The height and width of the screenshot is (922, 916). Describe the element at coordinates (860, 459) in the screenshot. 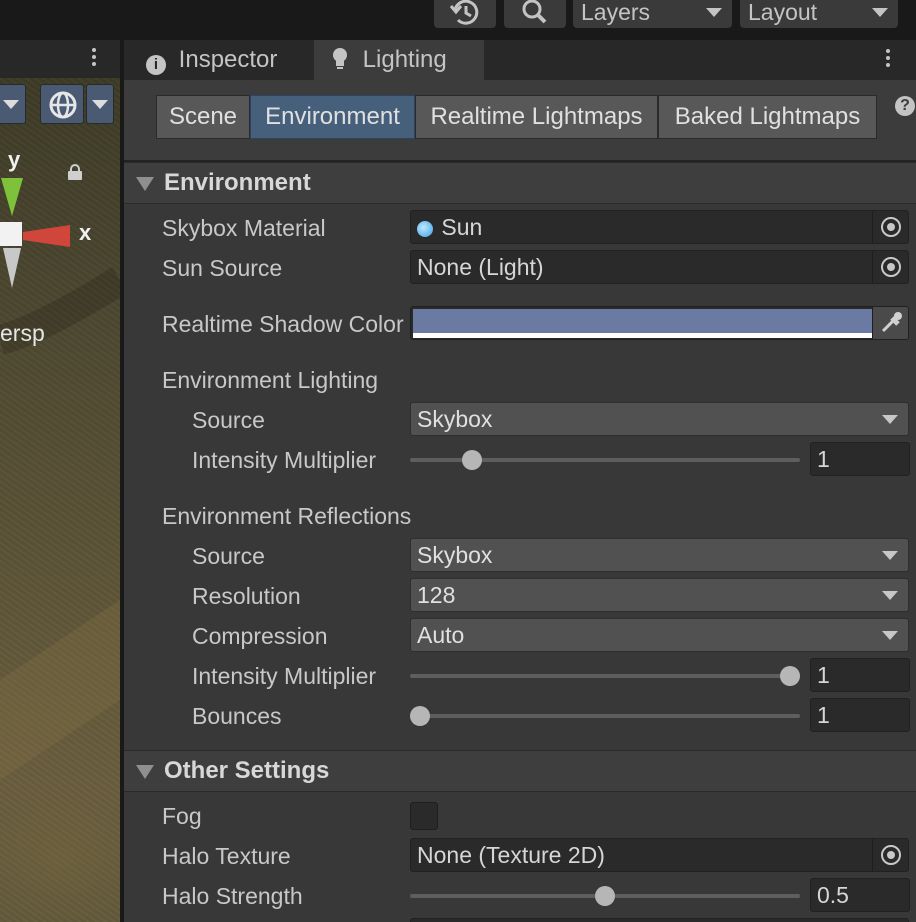

I see `lighting-intensity-input: 1` at that location.